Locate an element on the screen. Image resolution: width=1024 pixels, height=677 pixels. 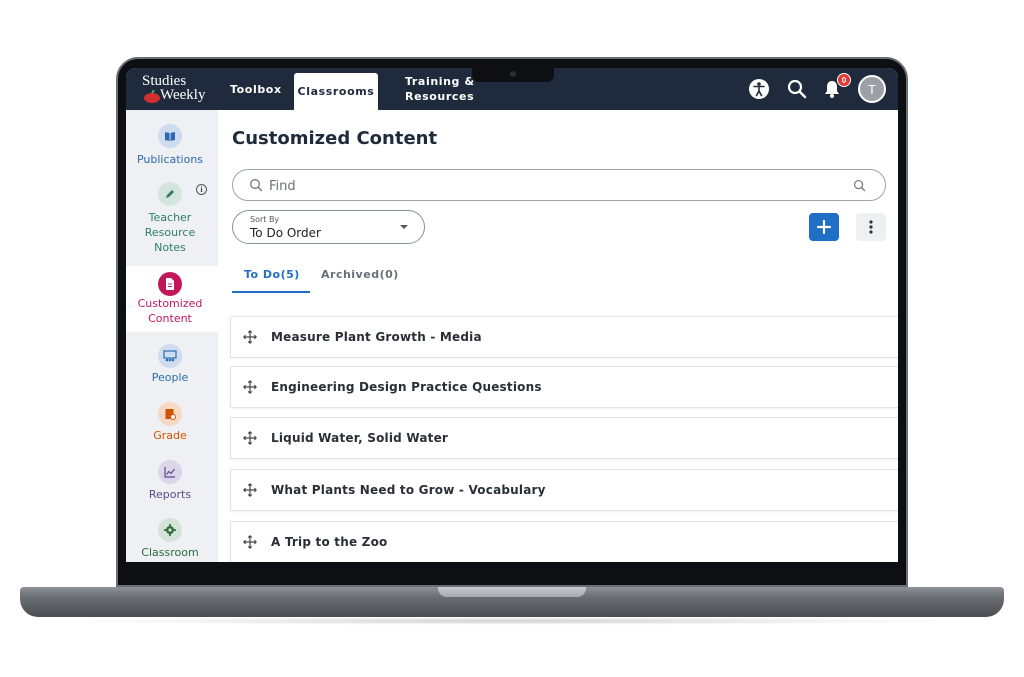
list-item: A Trip to the Zoo is located at coordinates (564, 541).